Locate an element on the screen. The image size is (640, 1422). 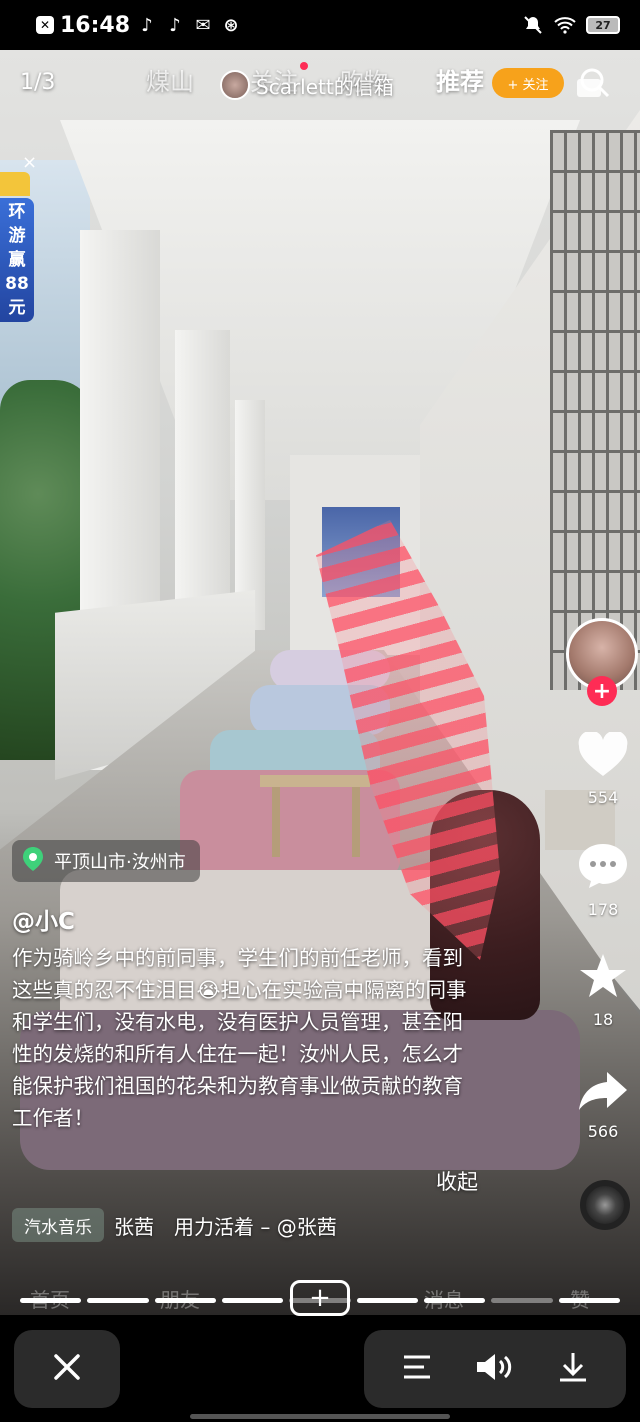
location-tag: 平顶山市·汝州市 is located at coordinates (106, 861).